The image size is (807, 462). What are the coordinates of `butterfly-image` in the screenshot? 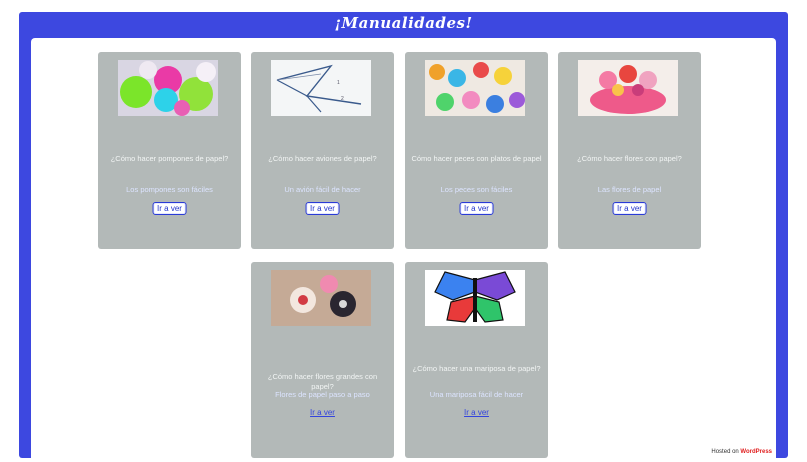 It's located at (475, 298).